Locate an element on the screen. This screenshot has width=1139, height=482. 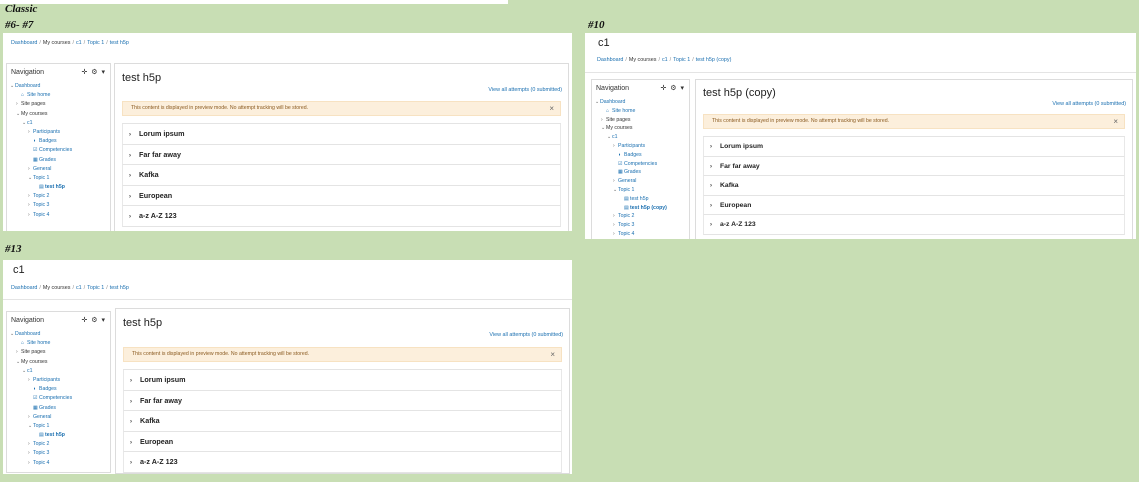
chevron-right-icon: › is located at coordinates (711, 166).